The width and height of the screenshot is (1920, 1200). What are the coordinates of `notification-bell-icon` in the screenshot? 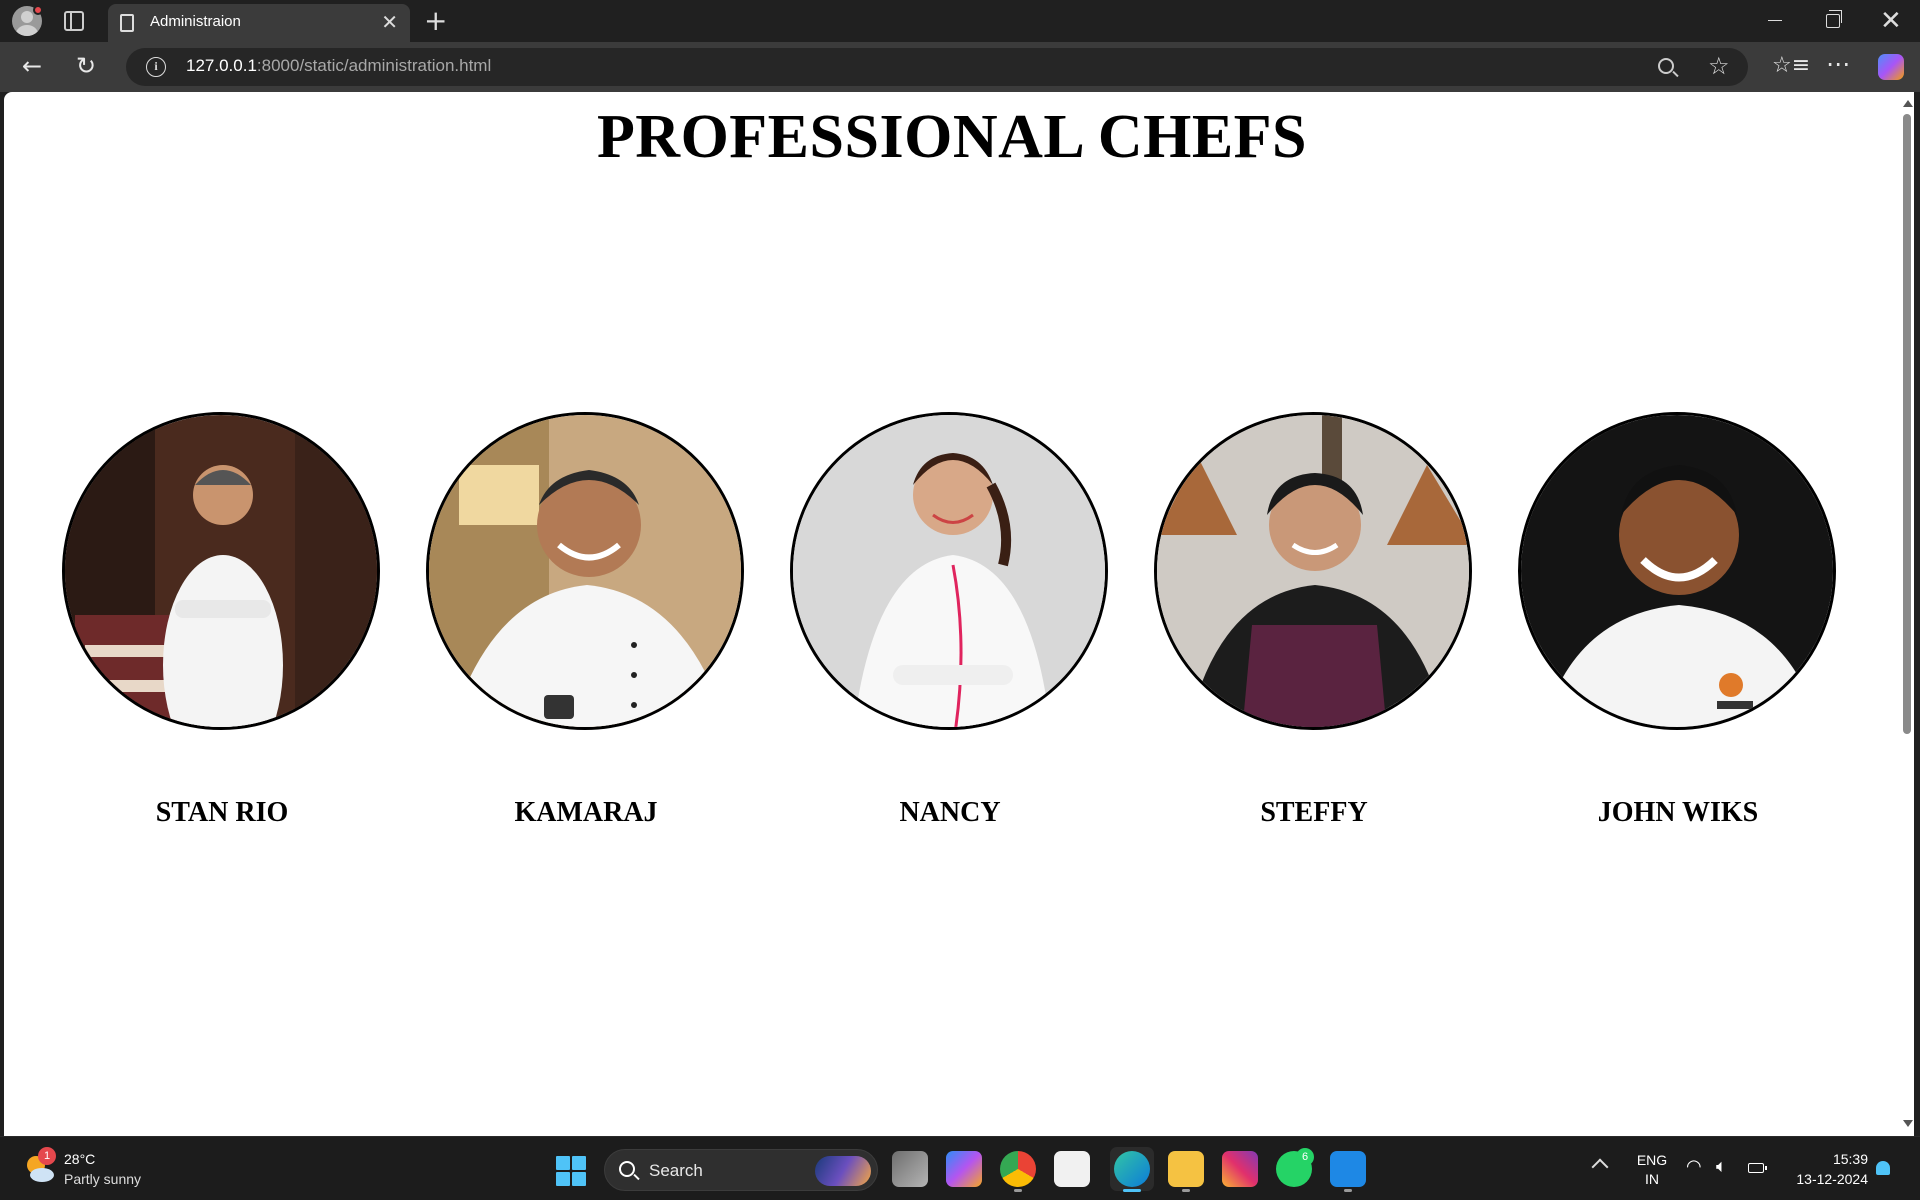 It's located at (1883, 1168).